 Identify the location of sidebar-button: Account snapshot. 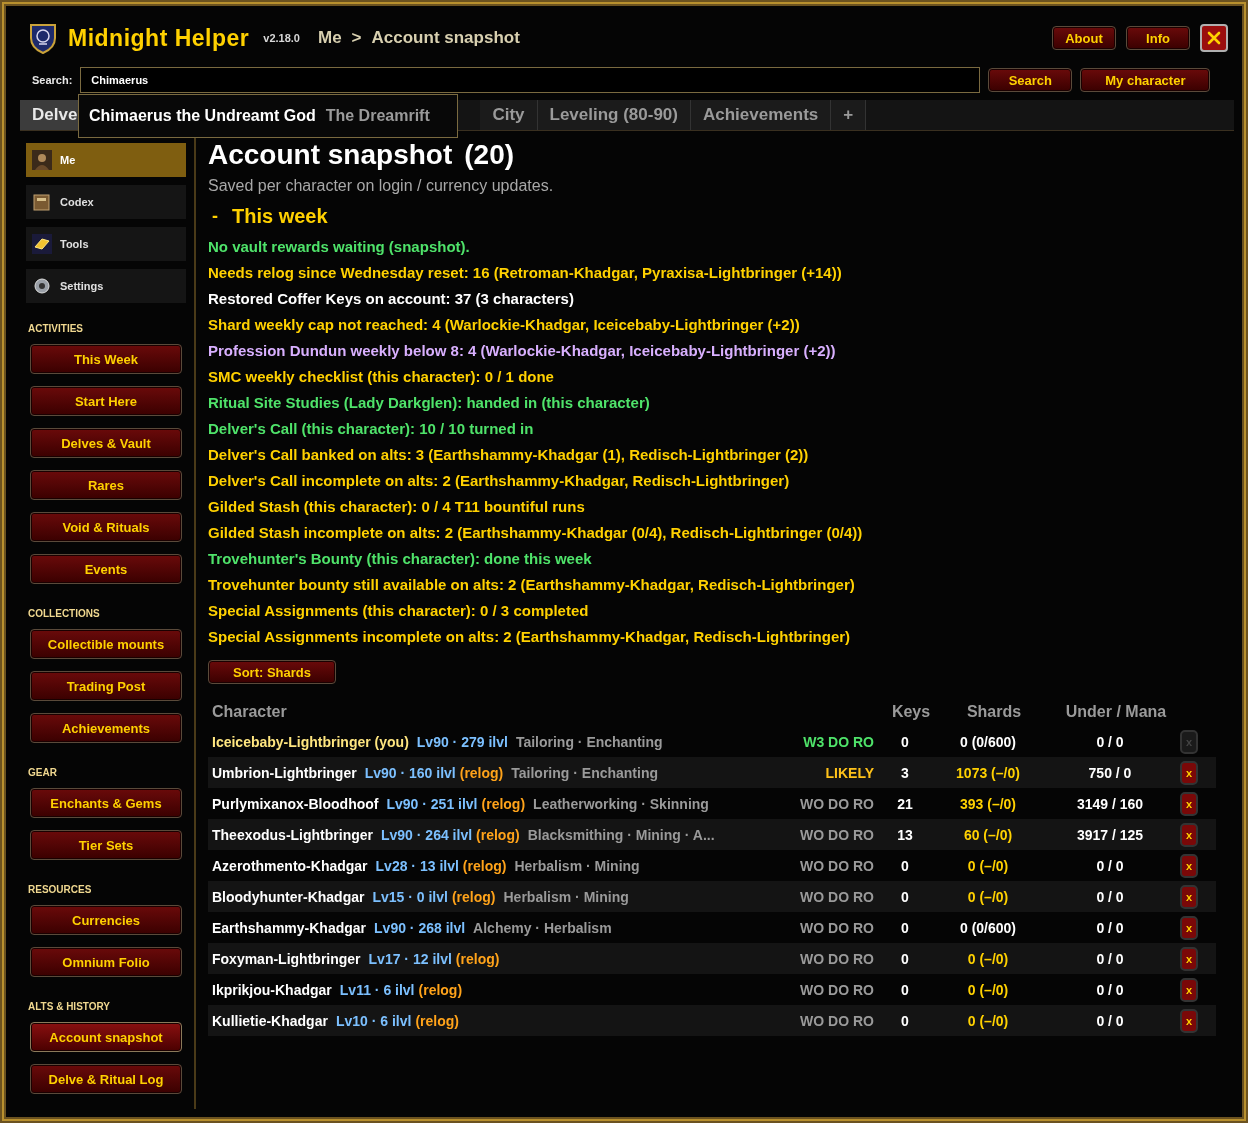
(106, 1037).